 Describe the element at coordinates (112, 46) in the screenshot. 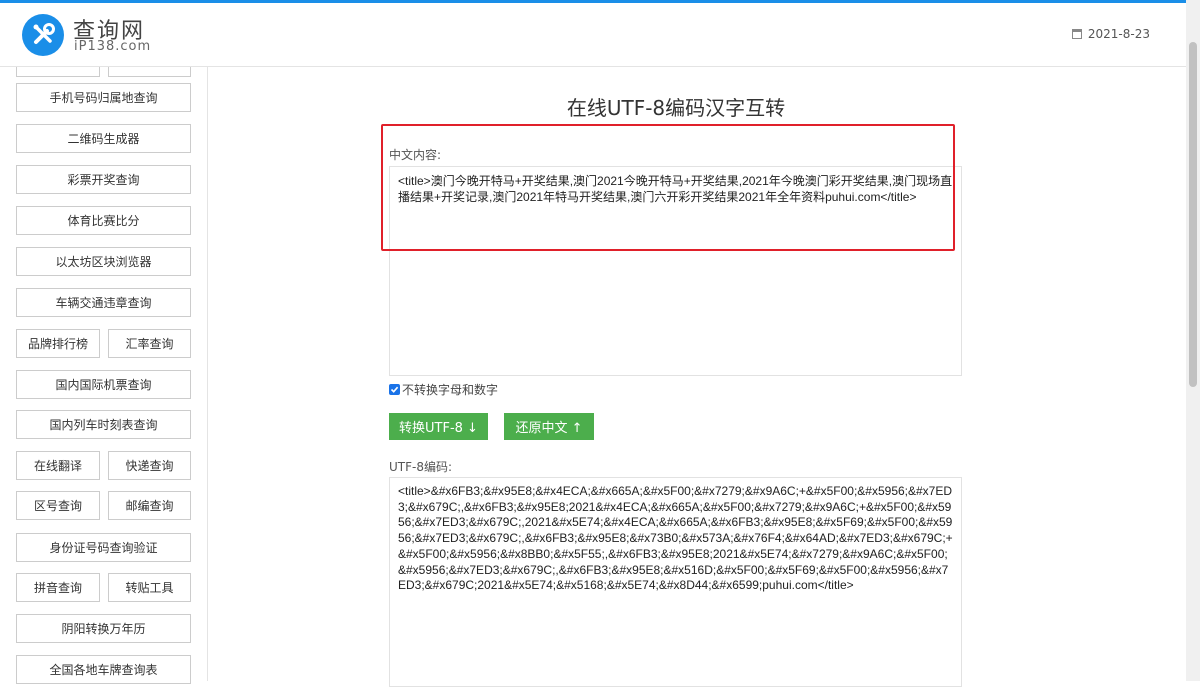

I see `logo-domain: iP138.com` at that location.